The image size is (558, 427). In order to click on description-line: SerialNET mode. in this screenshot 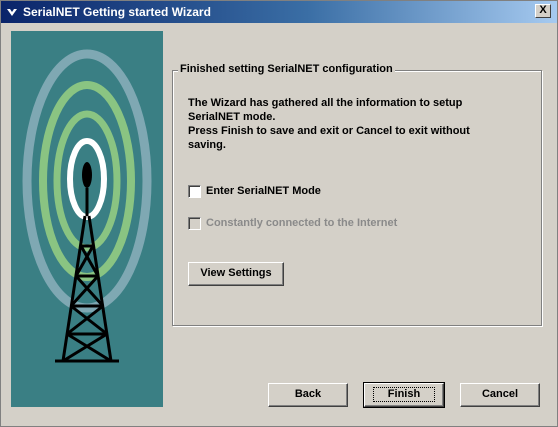, I will do `click(232, 117)`.